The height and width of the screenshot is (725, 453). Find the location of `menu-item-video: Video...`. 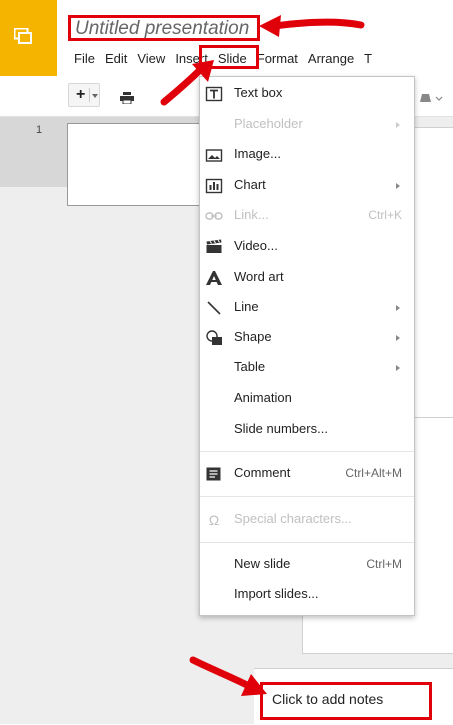

menu-item-video: Video... is located at coordinates (307, 247).